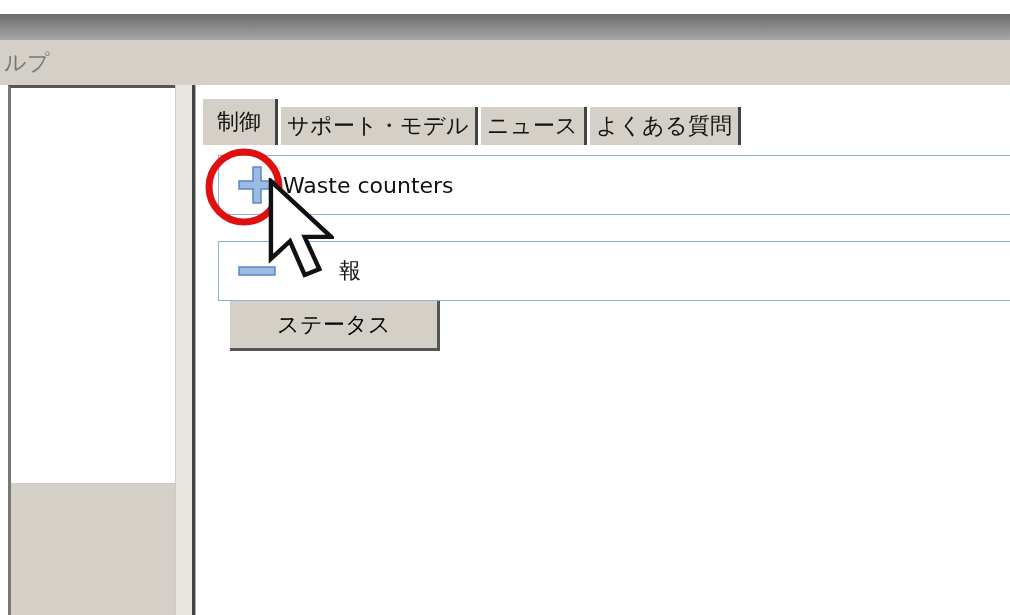 The width and height of the screenshot is (1010, 615). What do you see at coordinates (240, 122) in the screenshot?
I see `tab: 制御` at bounding box center [240, 122].